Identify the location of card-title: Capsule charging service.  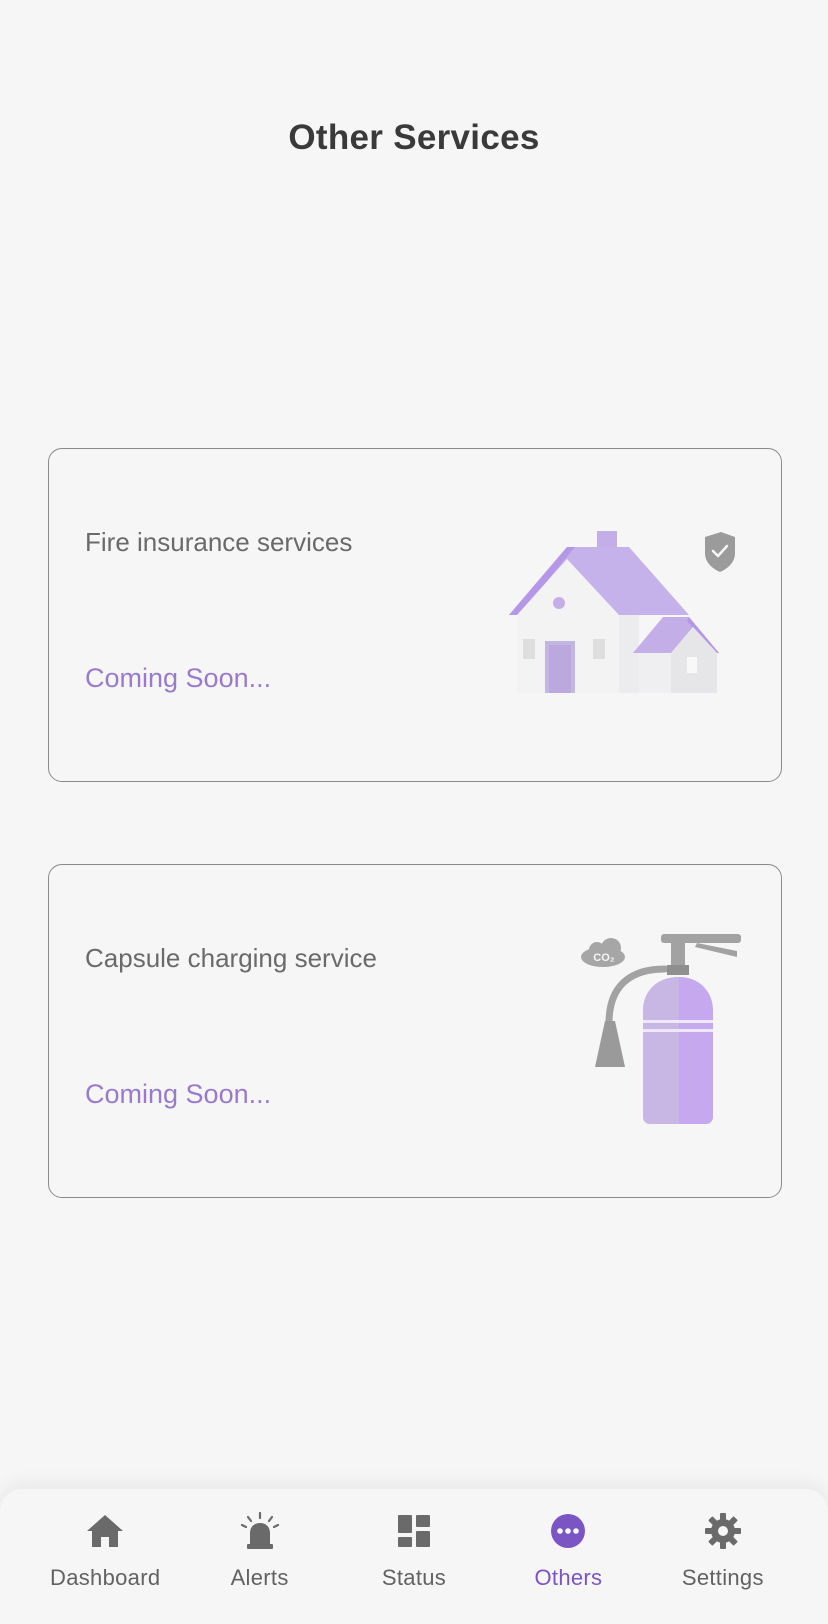
(231, 958).